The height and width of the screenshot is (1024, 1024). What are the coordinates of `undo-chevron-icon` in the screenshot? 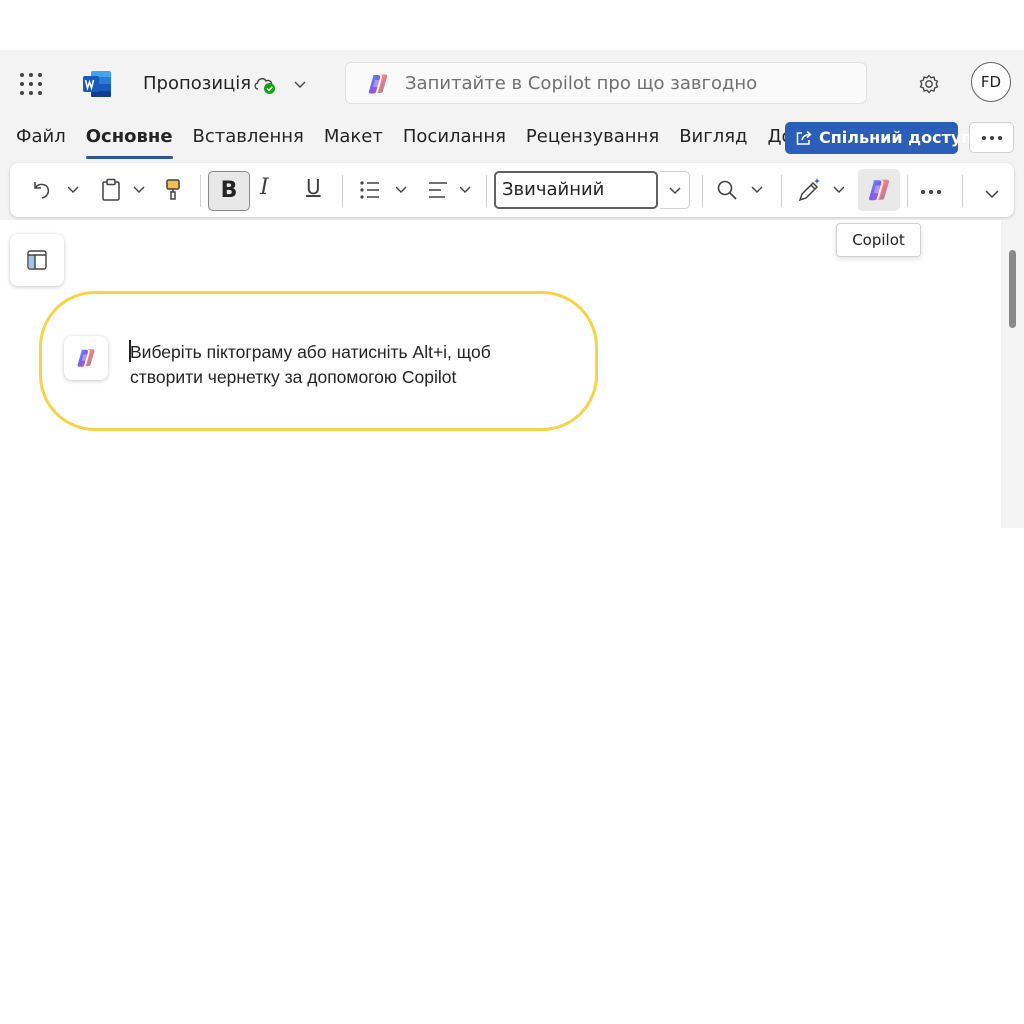 It's located at (73, 190).